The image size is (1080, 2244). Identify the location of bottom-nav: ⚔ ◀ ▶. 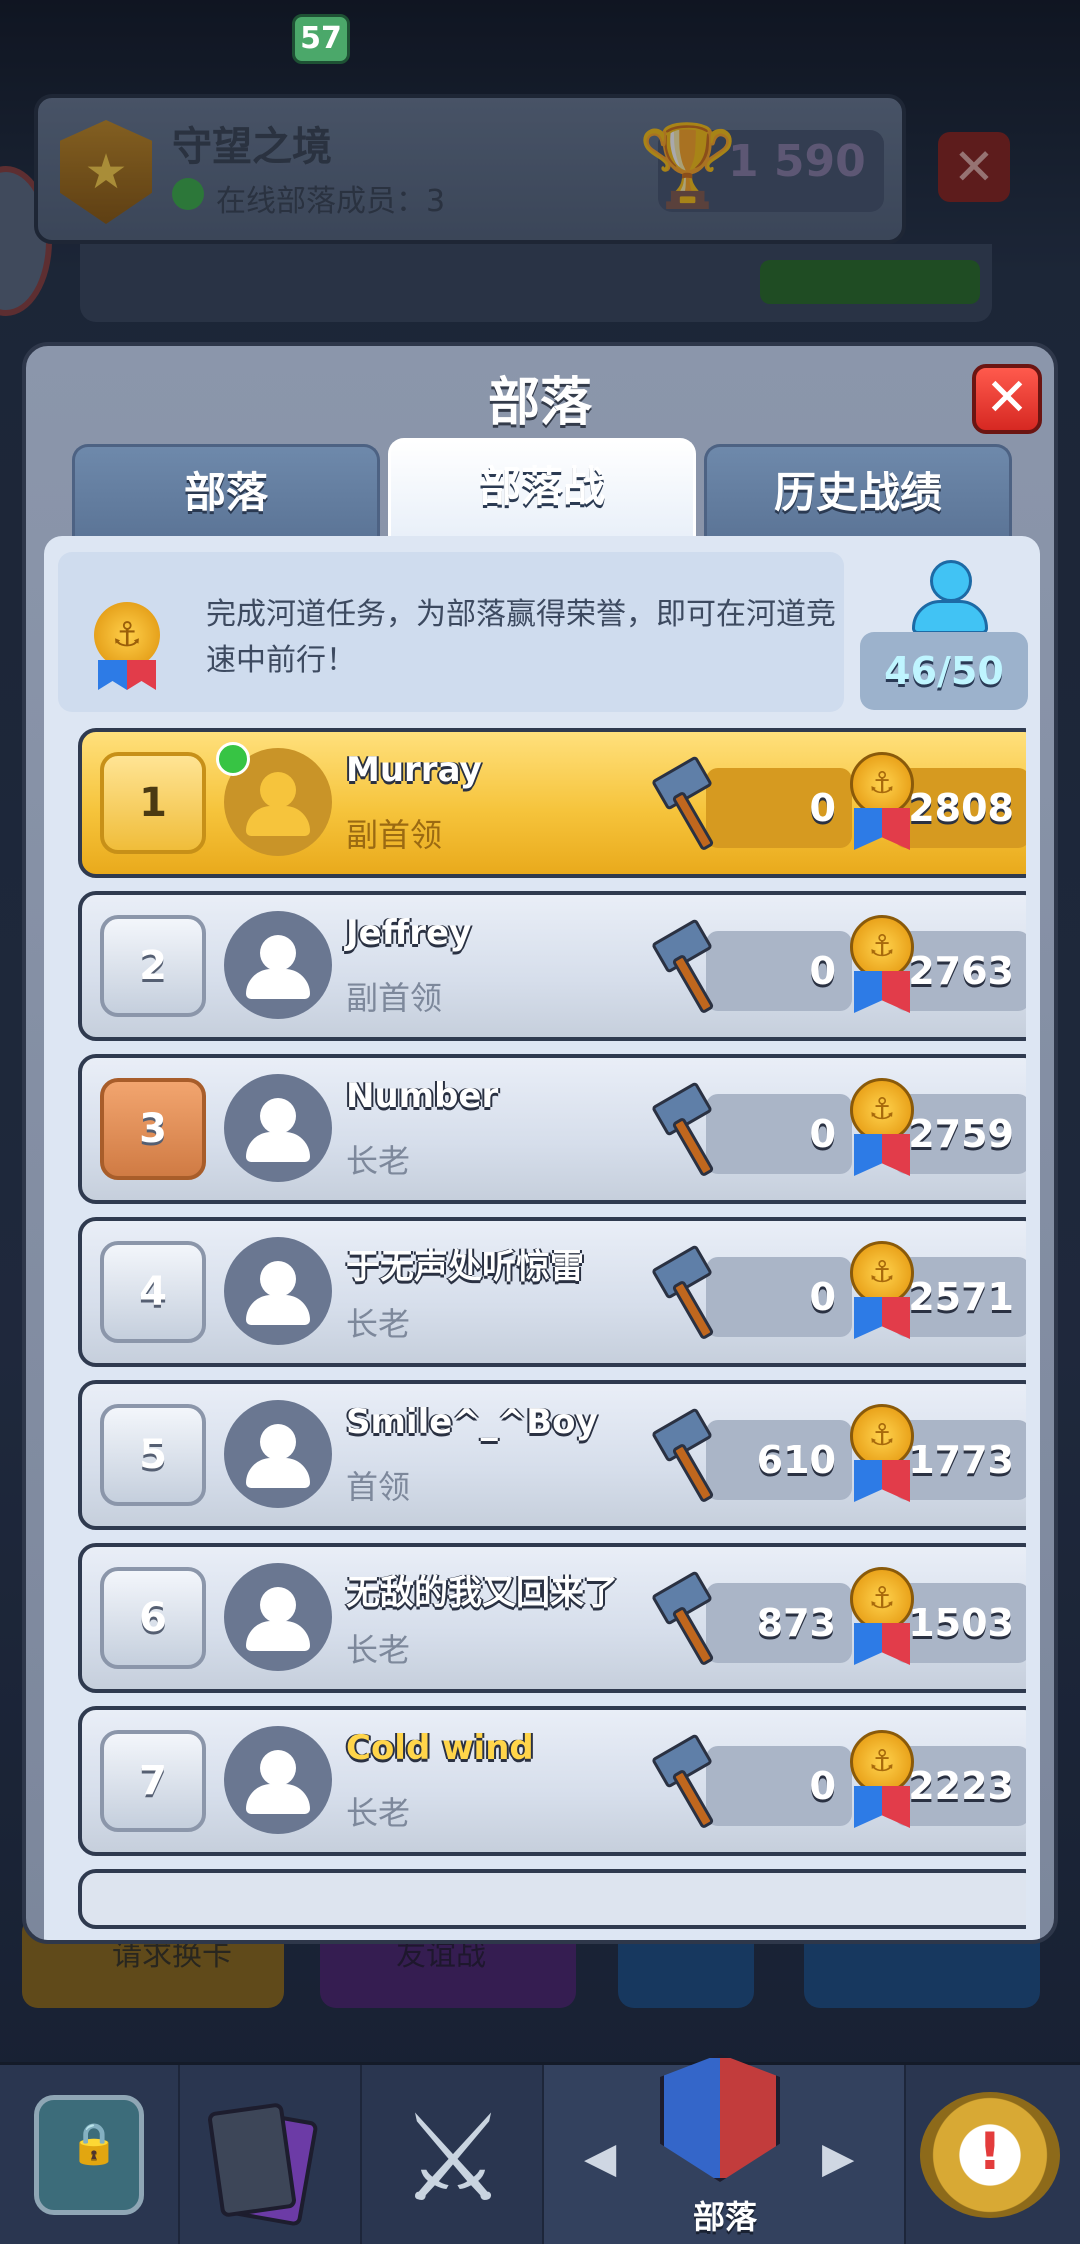
(540, 2153).